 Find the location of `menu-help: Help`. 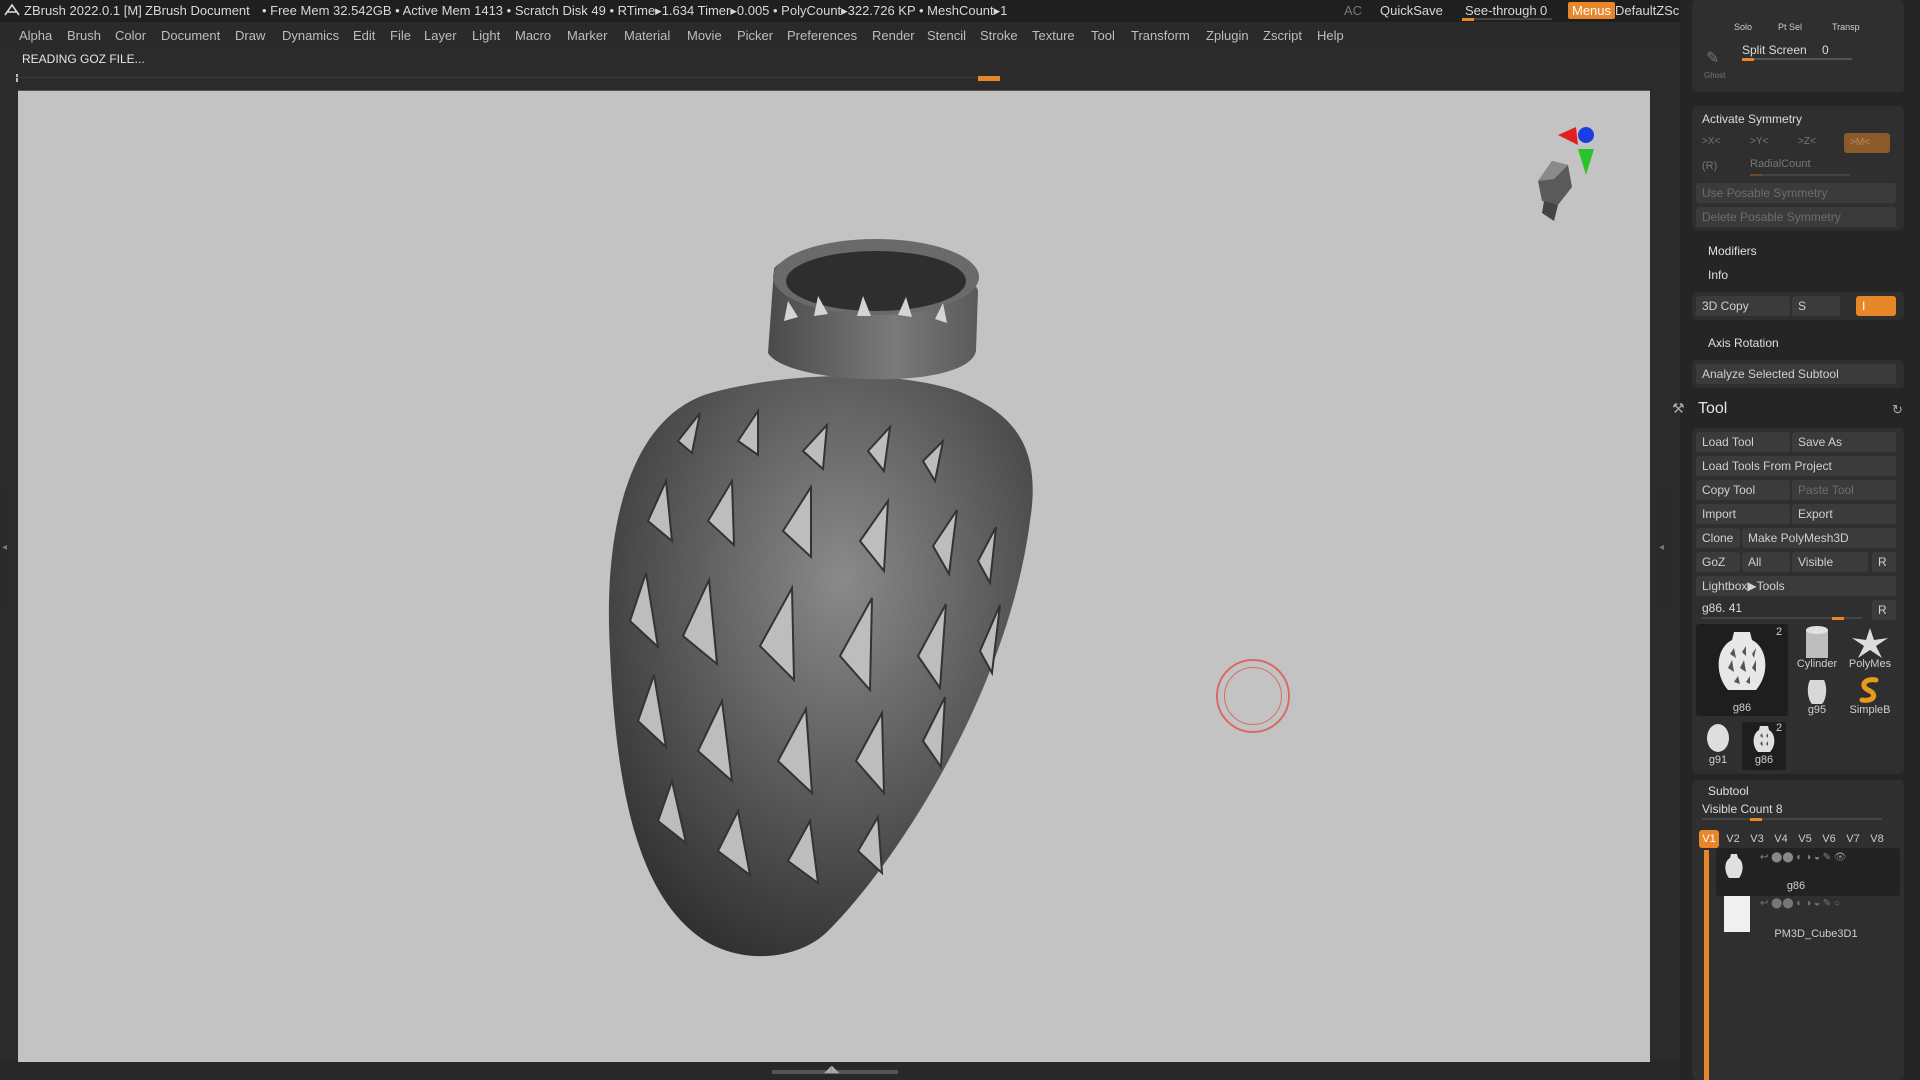

menu-help: Help is located at coordinates (1330, 35).